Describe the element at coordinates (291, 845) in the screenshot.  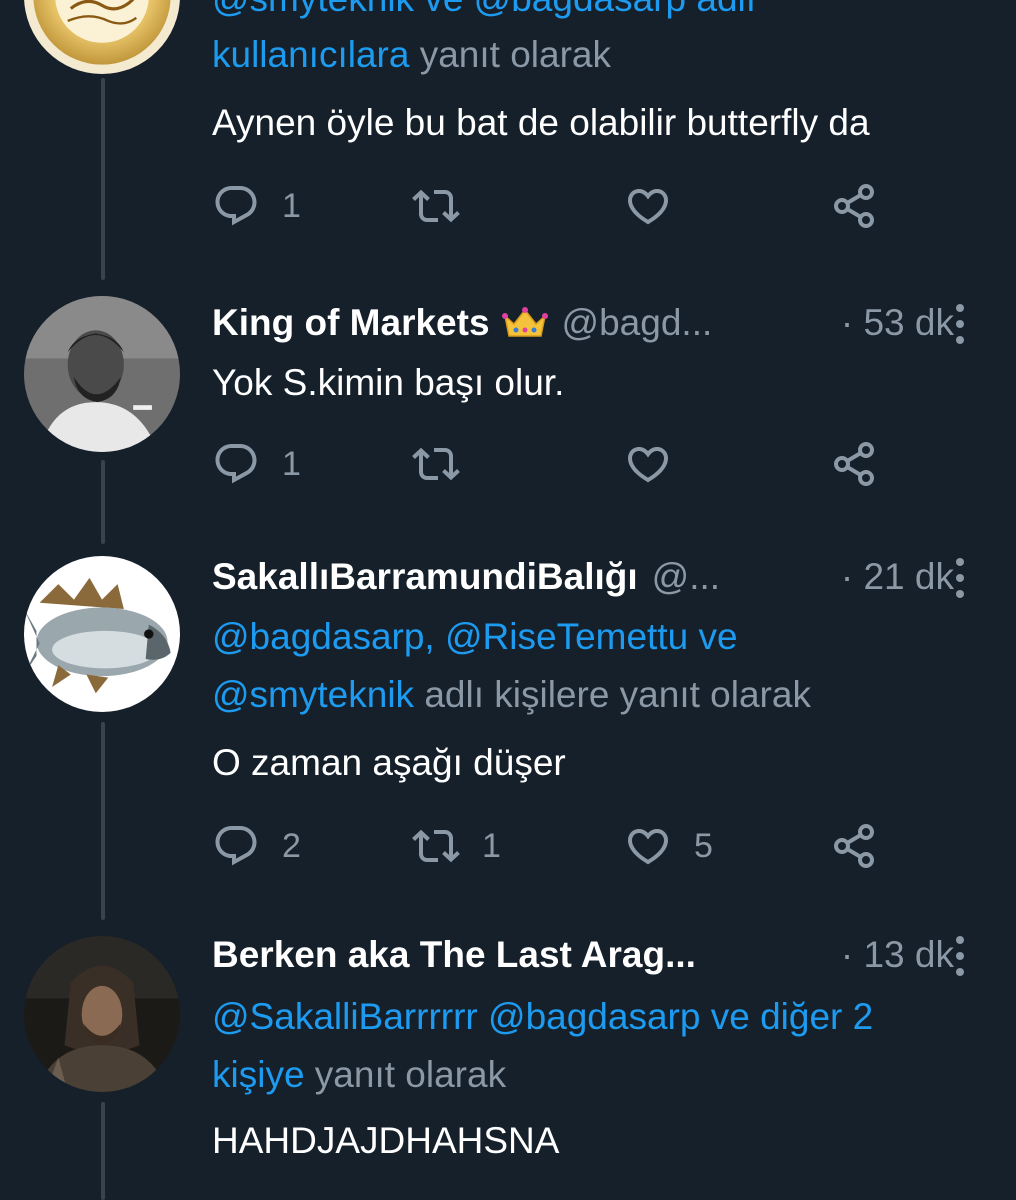
I see `reply-count: 2` at that location.